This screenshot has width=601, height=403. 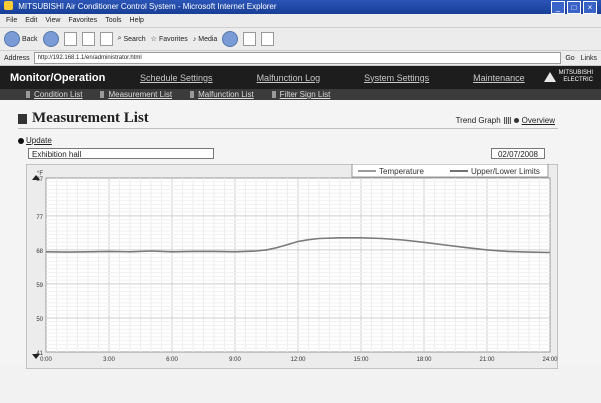 What do you see at coordinates (50, 39) in the screenshot?
I see `forward-button` at bounding box center [50, 39].